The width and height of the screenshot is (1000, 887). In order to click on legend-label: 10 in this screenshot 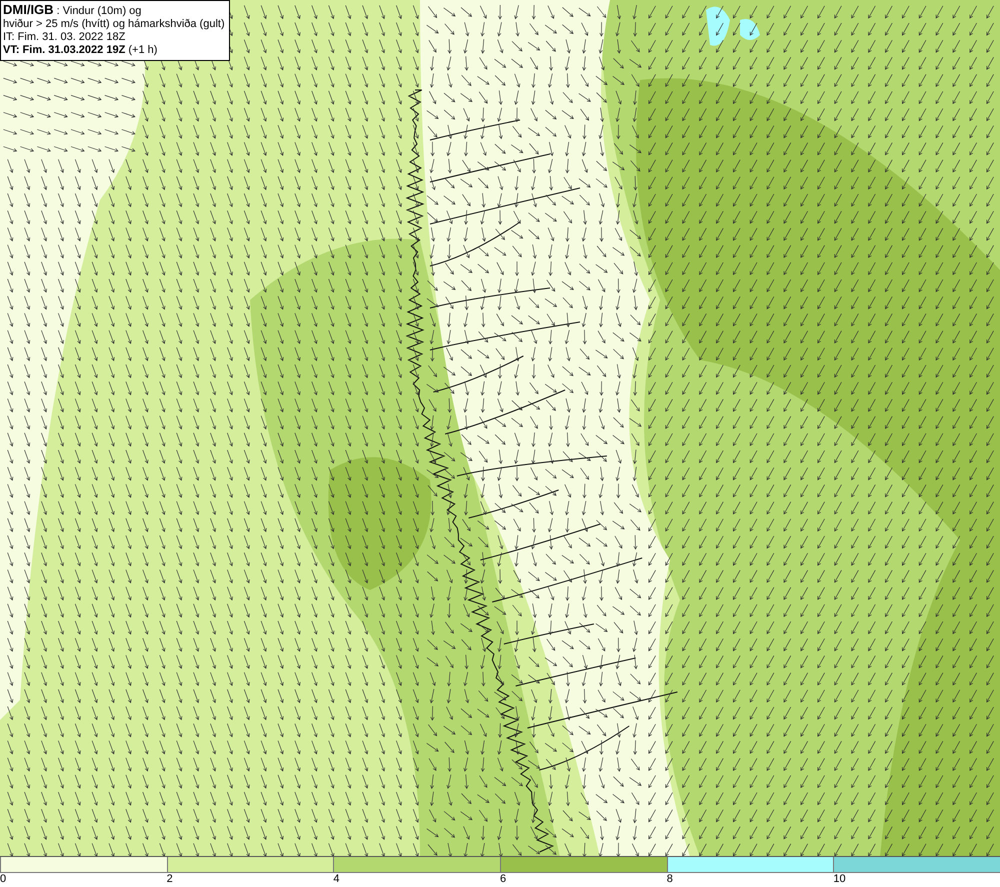, I will do `click(839, 879)`.